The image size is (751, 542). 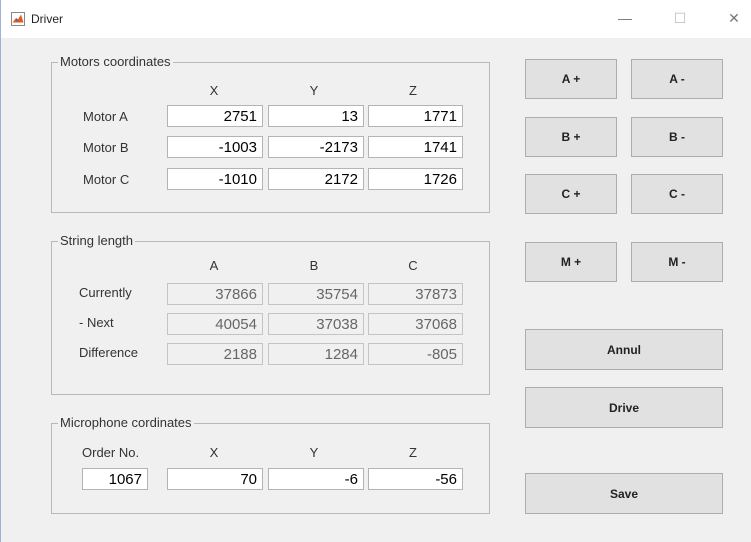 I want to click on maximize-button: ☐, so click(x=680, y=18).